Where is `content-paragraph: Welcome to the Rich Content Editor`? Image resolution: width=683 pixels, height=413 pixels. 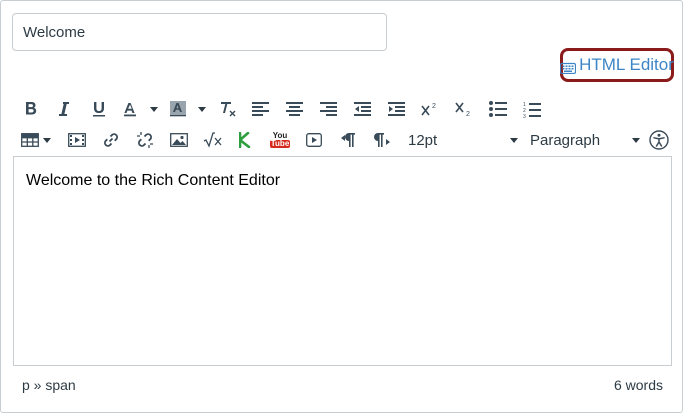
content-paragraph: Welcome to the Rich Content Editor is located at coordinates (153, 181).